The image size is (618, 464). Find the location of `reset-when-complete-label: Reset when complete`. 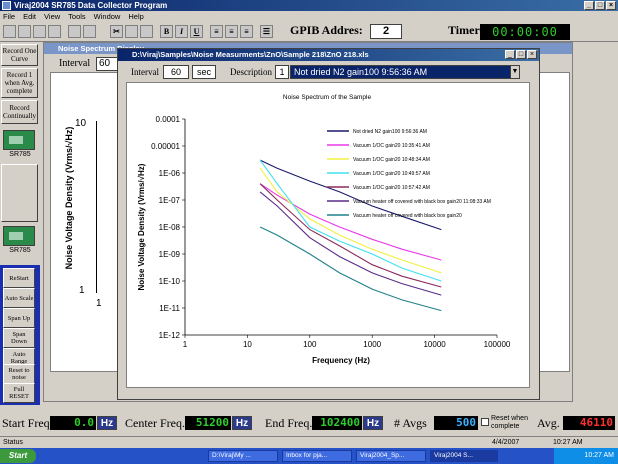

reset-when-complete-label: Reset when complete is located at coordinates (509, 422).